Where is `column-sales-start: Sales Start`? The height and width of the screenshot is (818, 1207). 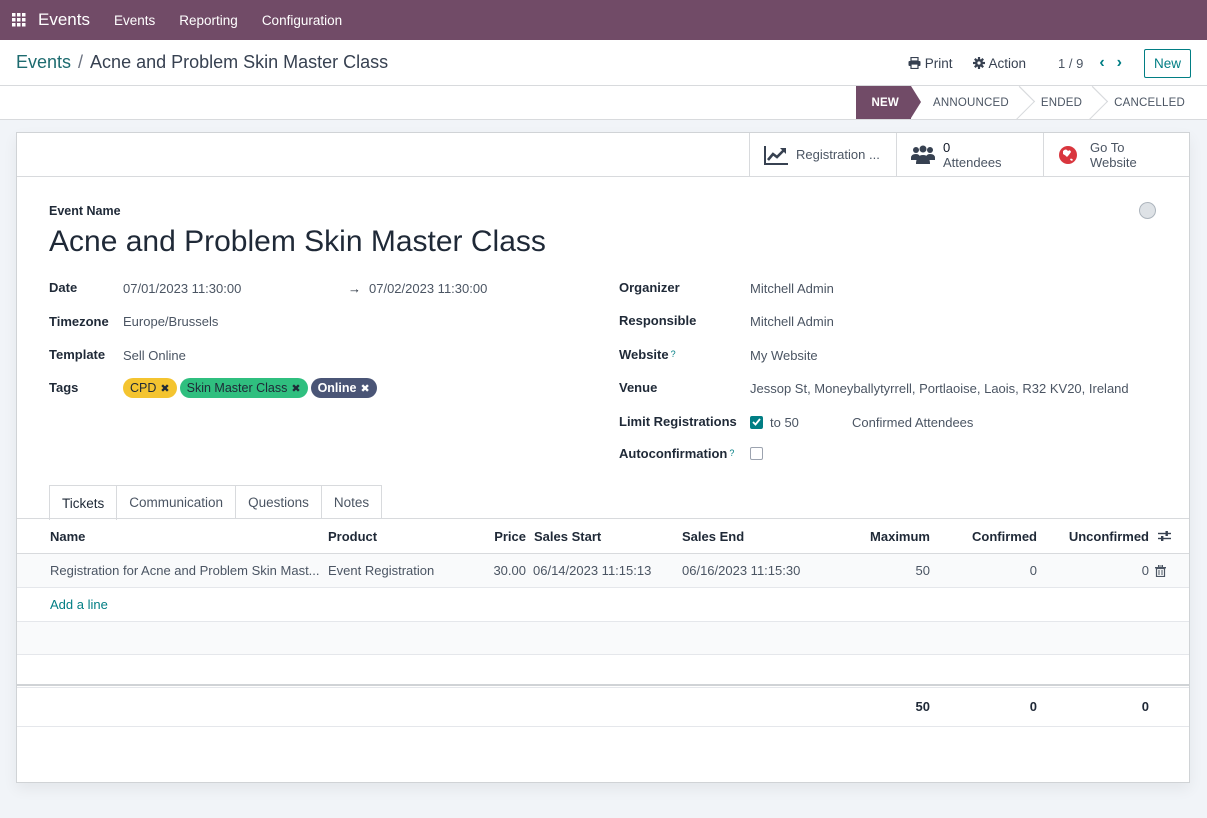 column-sales-start: Sales Start is located at coordinates (567, 536).